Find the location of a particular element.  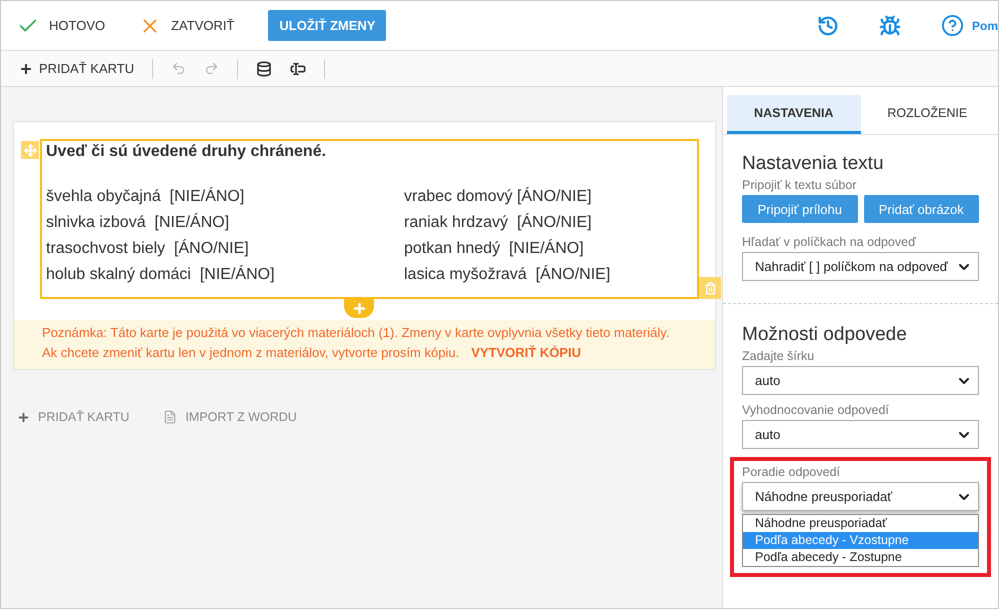

panel-tab: NASTAVENIA is located at coordinates (793, 114).